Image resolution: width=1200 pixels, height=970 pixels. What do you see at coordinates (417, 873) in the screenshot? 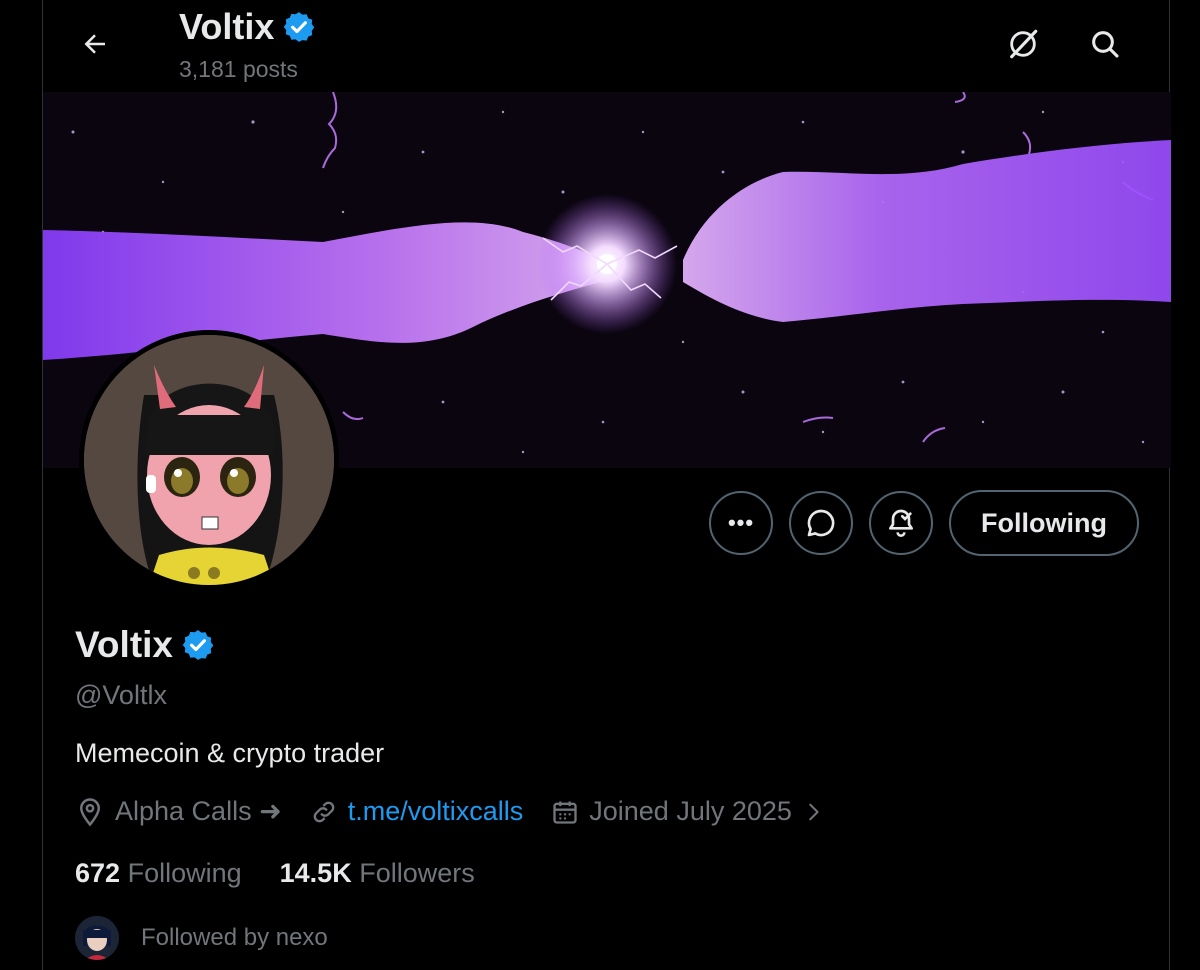
I see `followers-label: Followers` at bounding box center [417, 873].